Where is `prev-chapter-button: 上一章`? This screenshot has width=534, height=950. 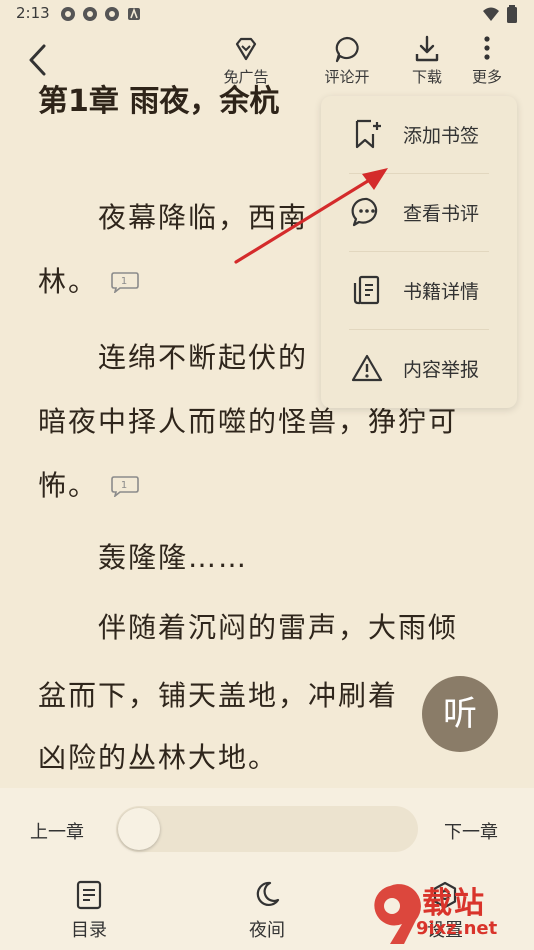 prev-chapter-button: 上一章 is located at coordinates (57, 831).